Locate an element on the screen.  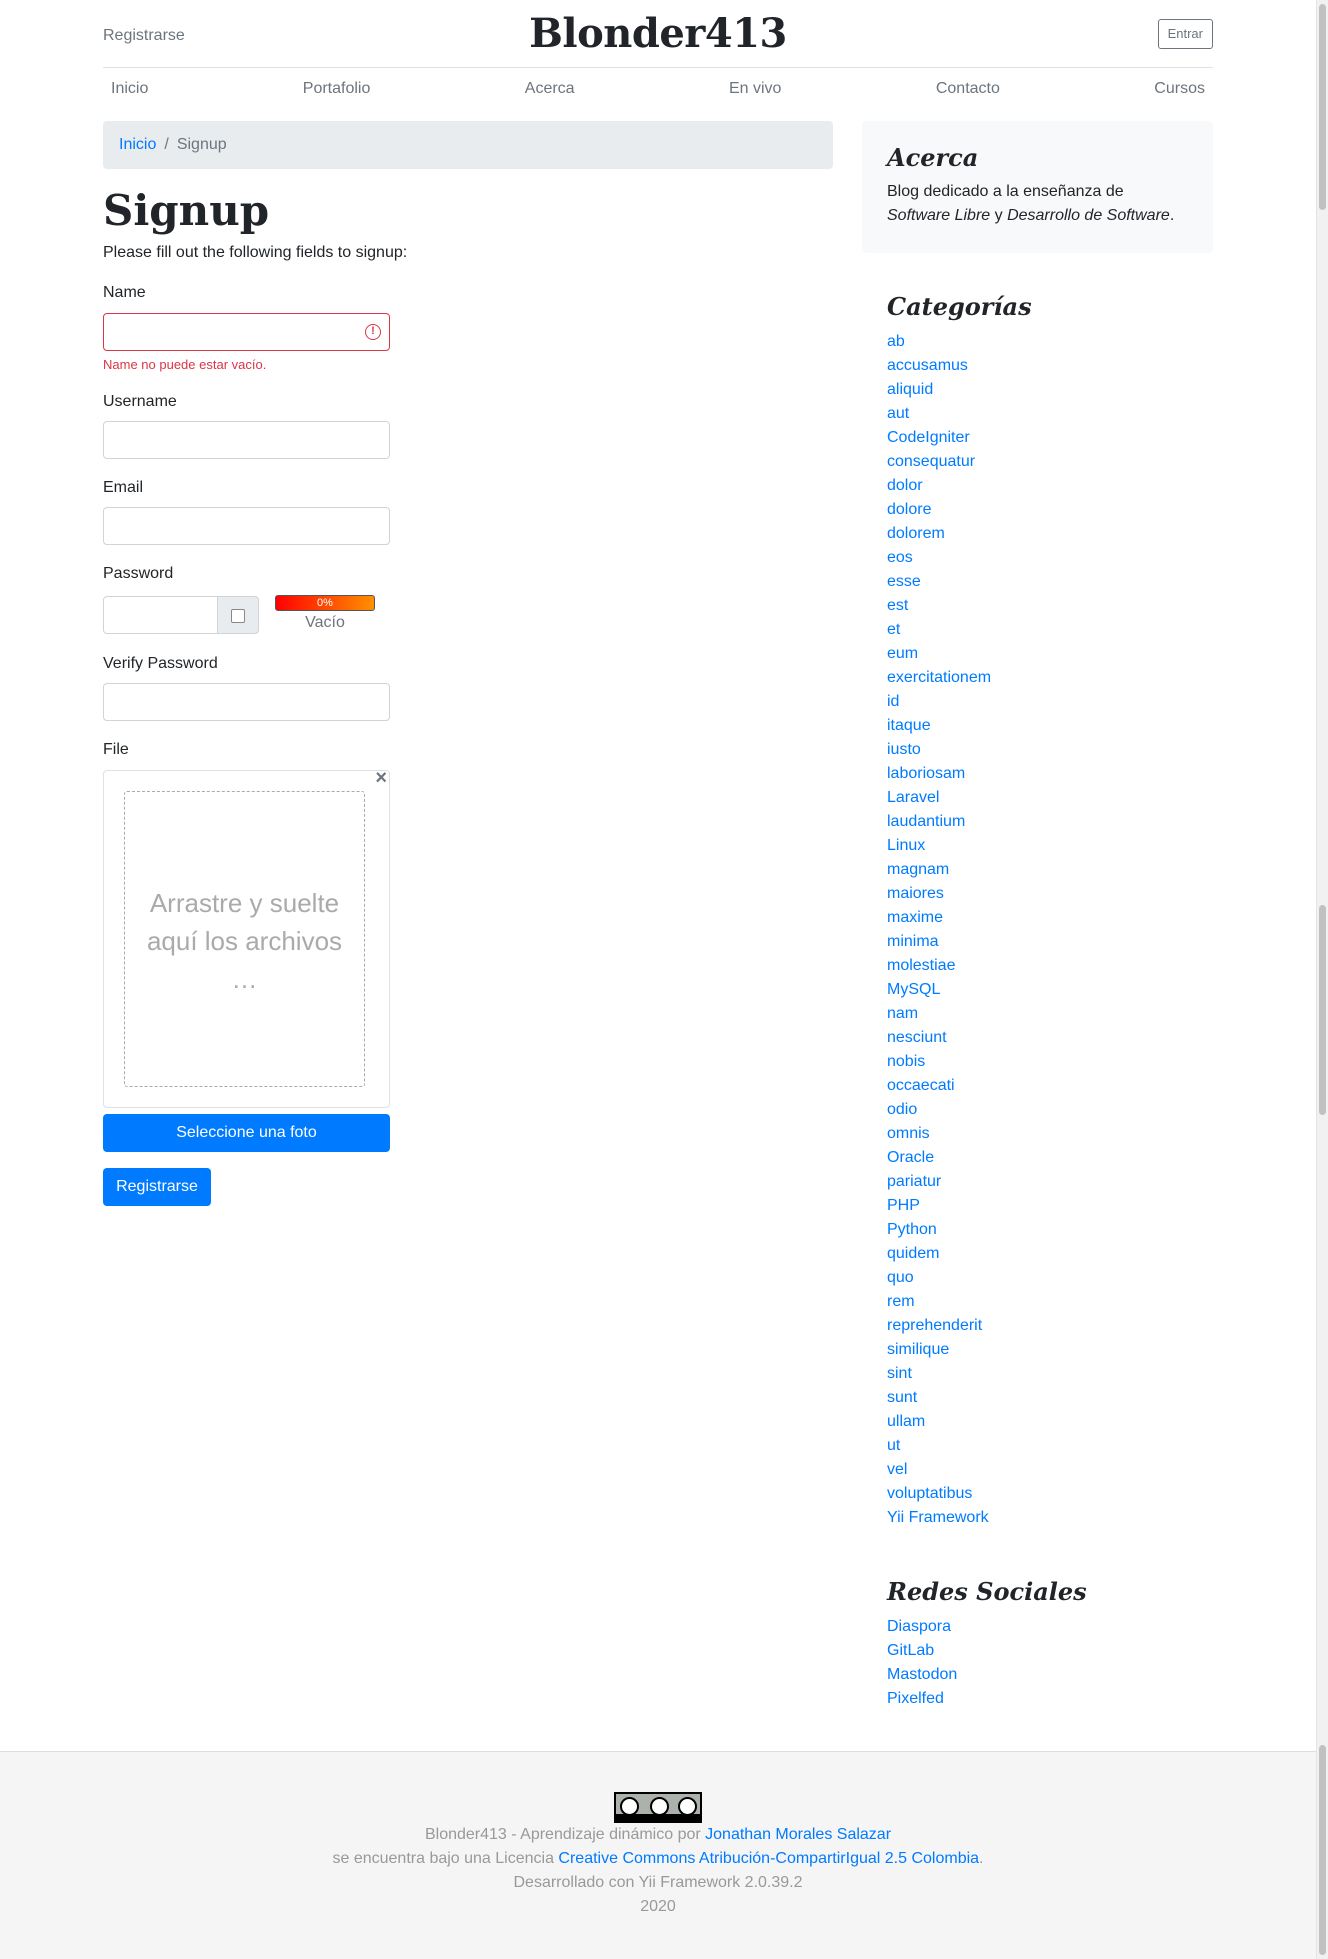
nav-item-contacto: Contacto is located at coordinates (968, 92).